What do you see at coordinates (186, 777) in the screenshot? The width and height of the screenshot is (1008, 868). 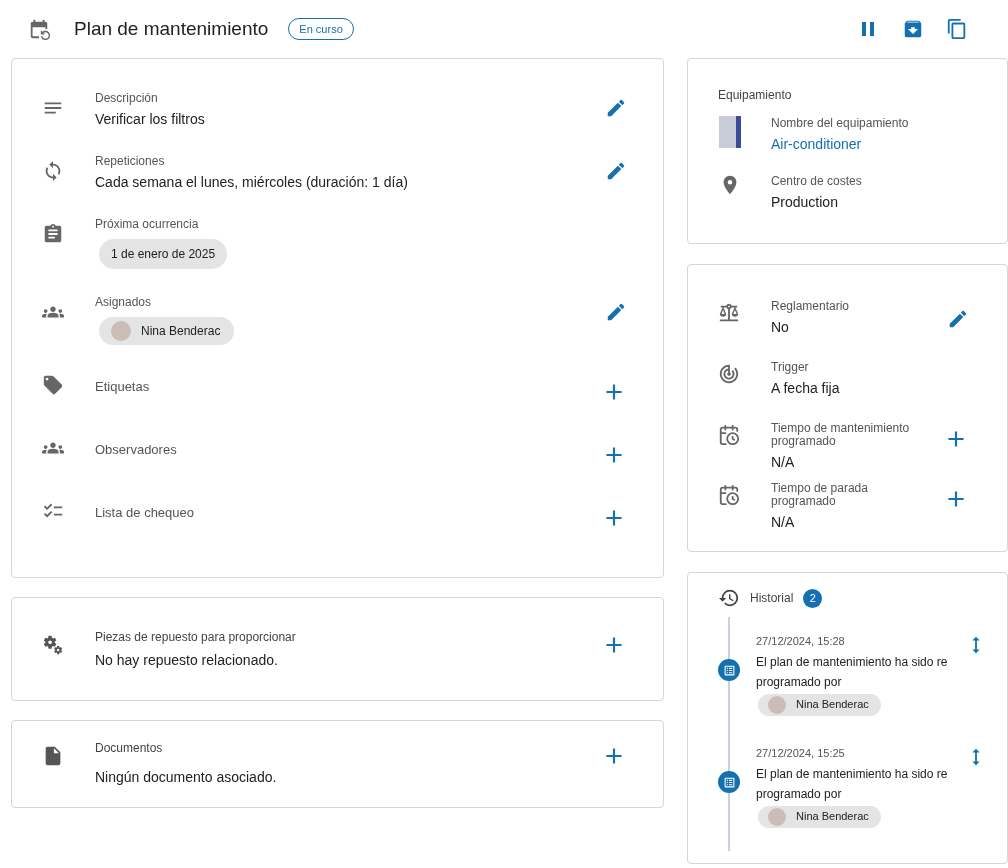 I see `section-value: Ningún documento asociado.` at bounding box center [186, 777].